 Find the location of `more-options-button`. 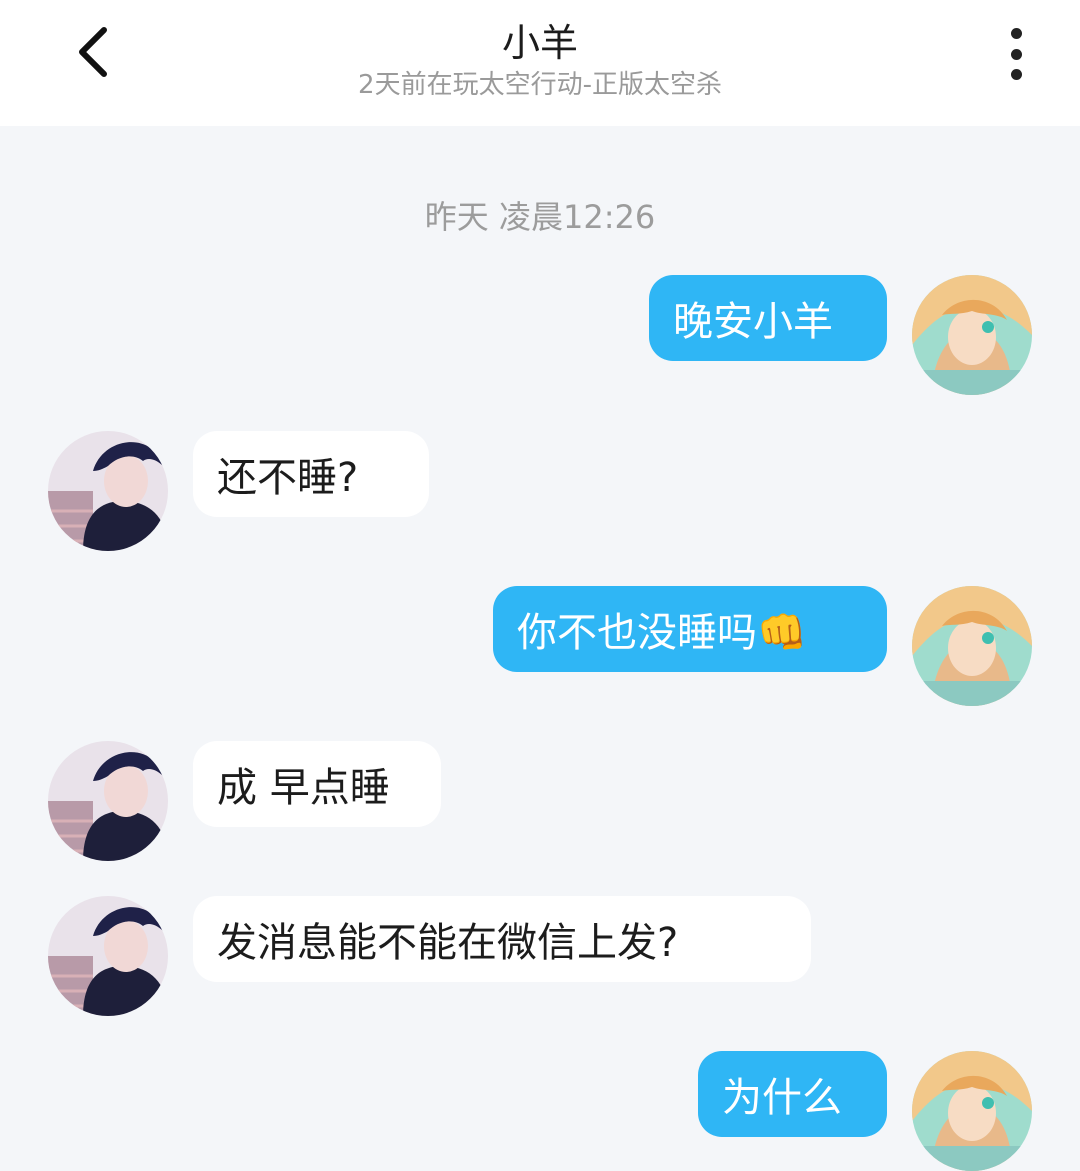

more-options-button is located at coordinates (1016, 54).